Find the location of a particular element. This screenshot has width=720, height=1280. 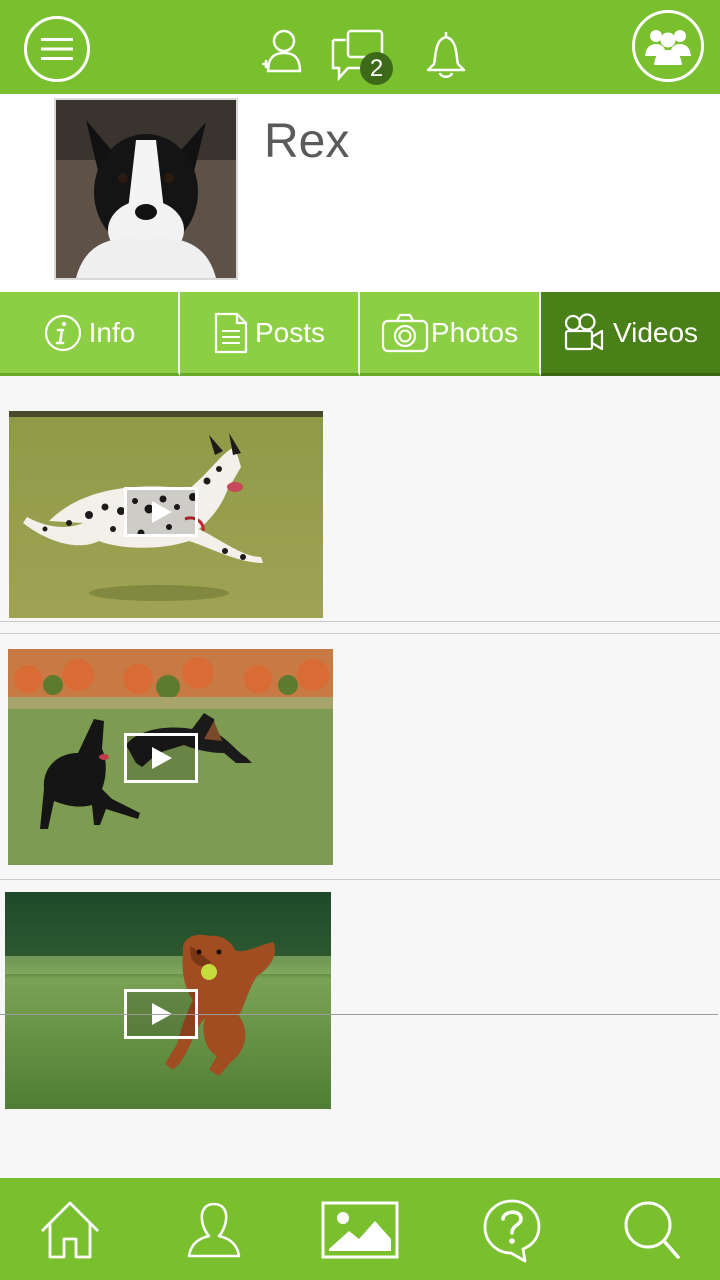

dog-avatar-image is located at coordinates (146, 189).